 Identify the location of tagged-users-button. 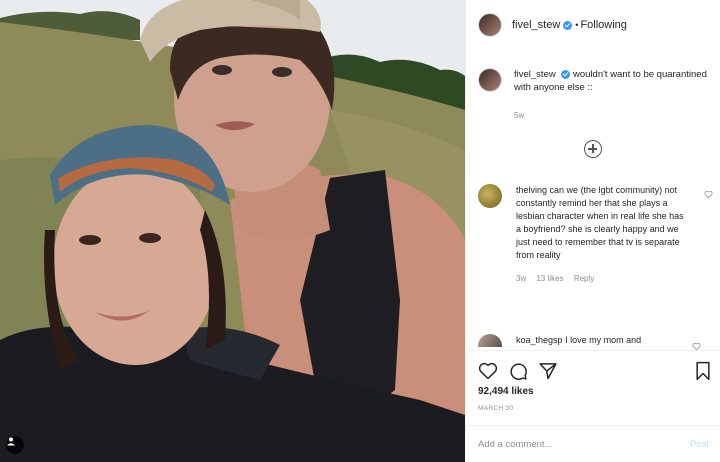
(15, 445).